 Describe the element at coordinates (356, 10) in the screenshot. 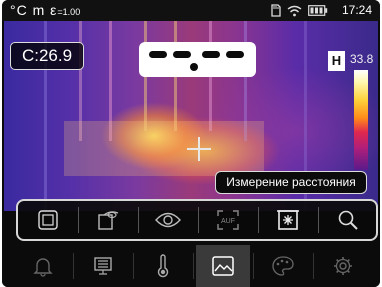

I see `clock: 17:24` at that location.